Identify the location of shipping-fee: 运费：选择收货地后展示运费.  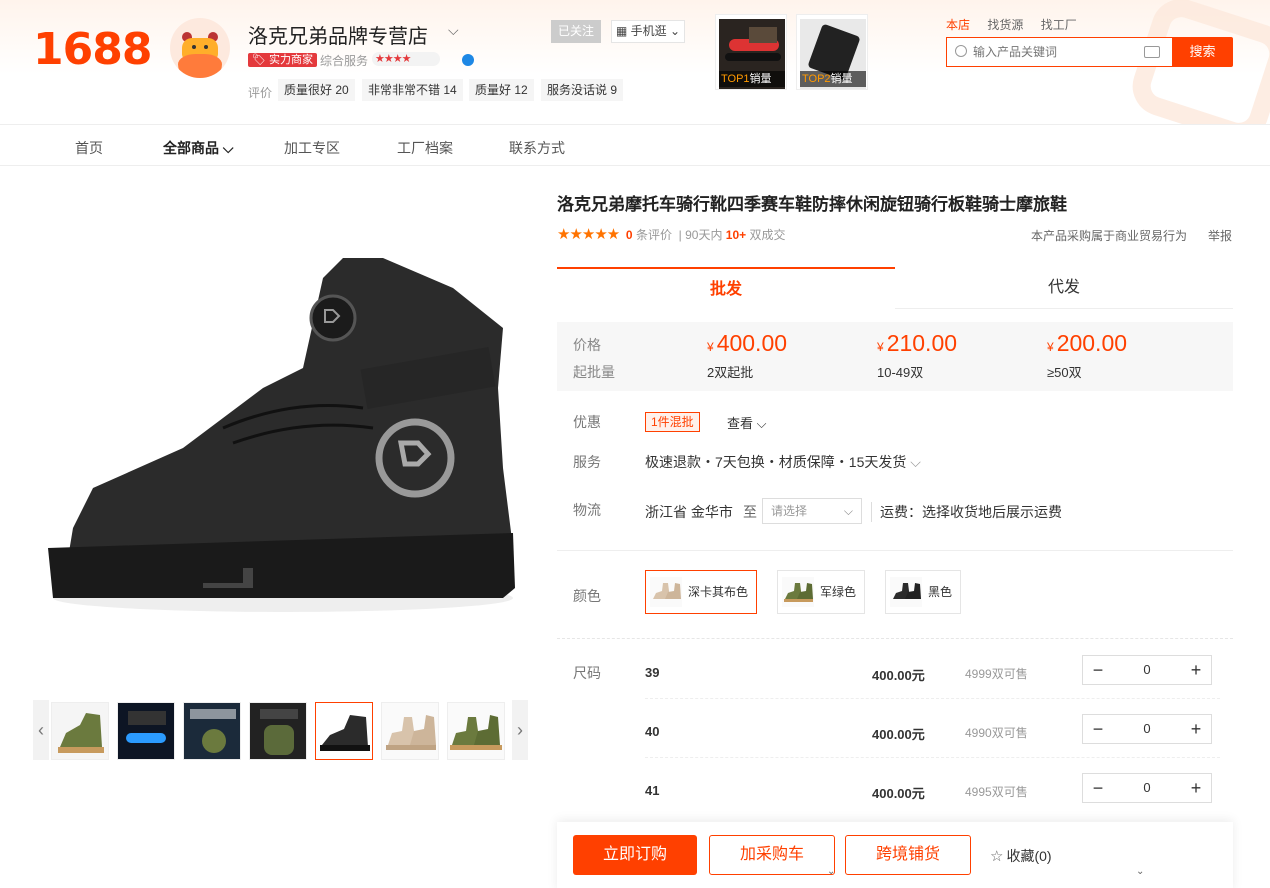
(966, 512).